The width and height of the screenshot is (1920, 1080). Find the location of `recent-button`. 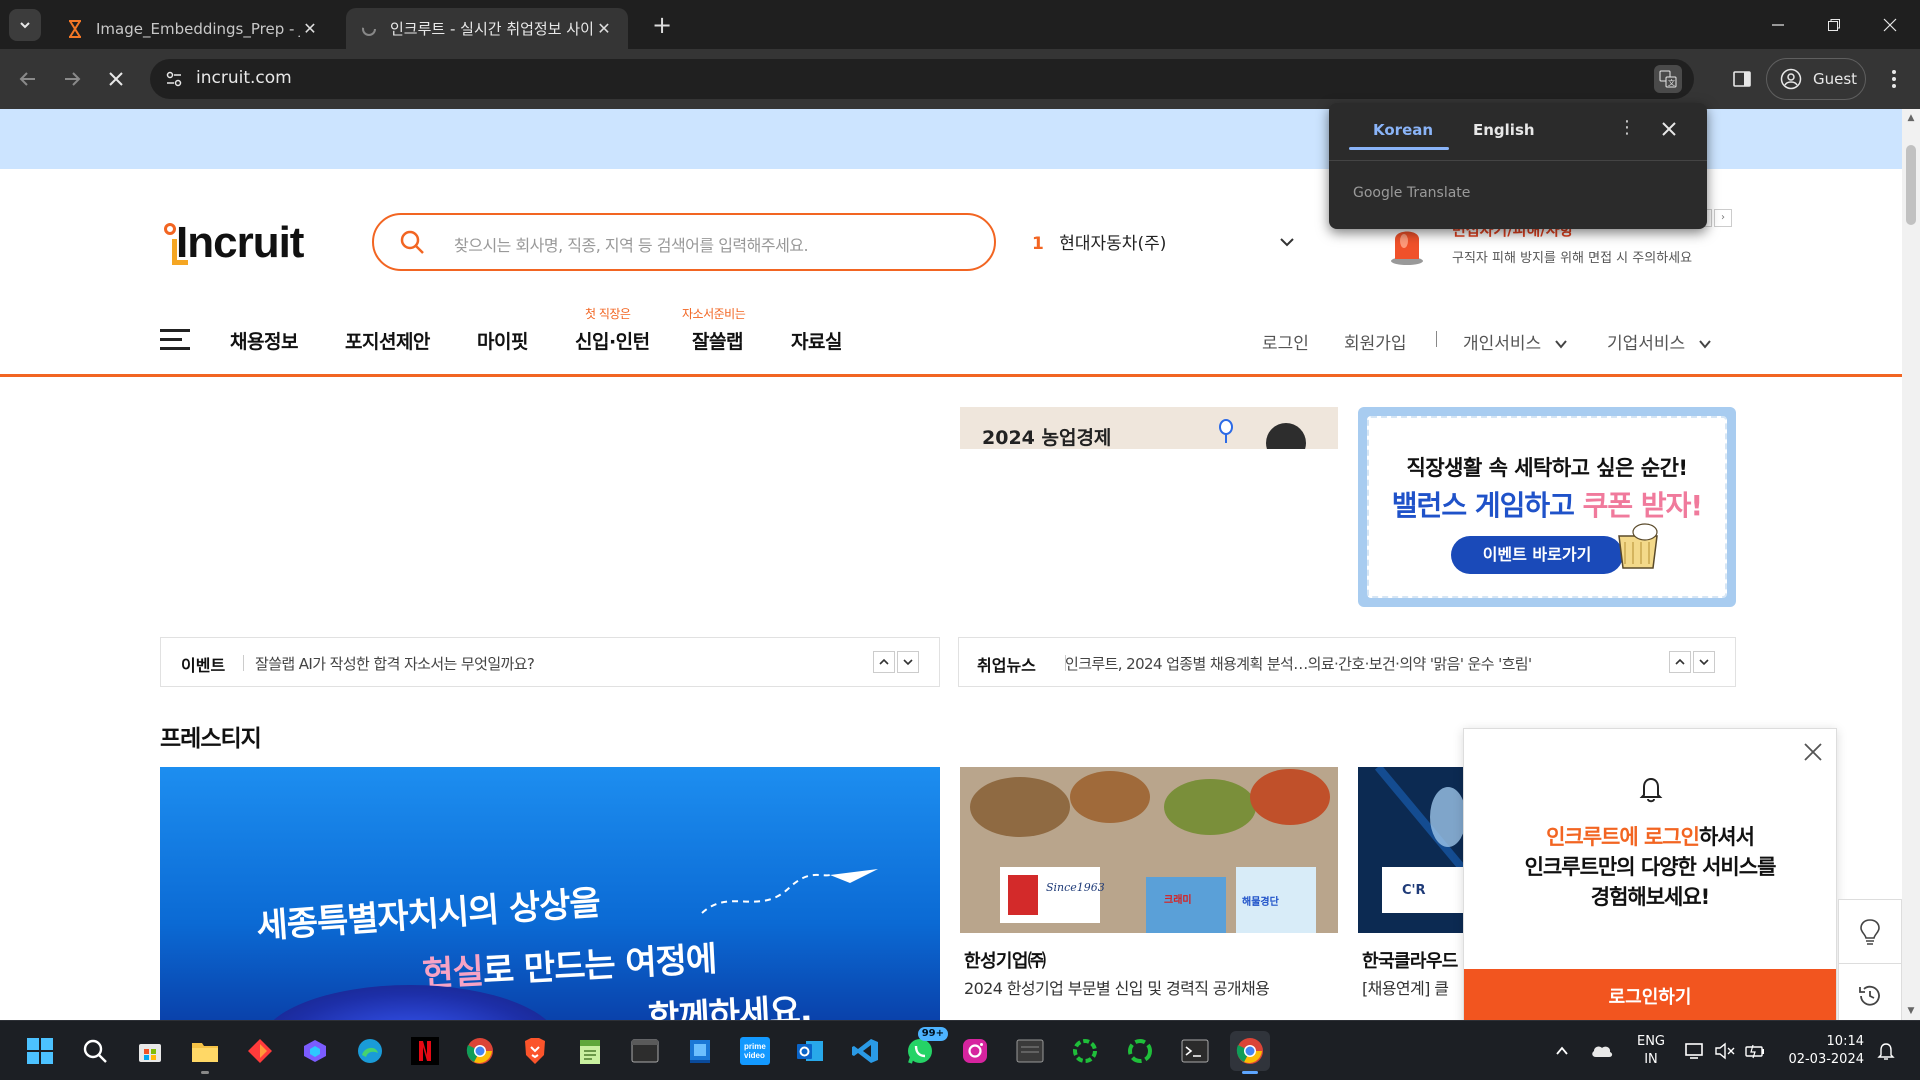

recent-button is located at coordinates (1870, 992).